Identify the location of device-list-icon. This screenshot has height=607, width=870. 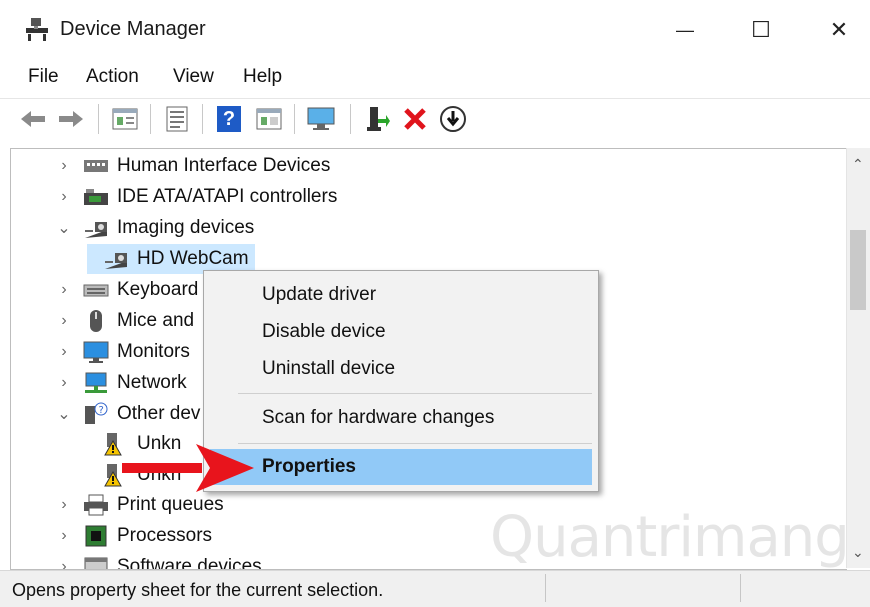
(125, 119).